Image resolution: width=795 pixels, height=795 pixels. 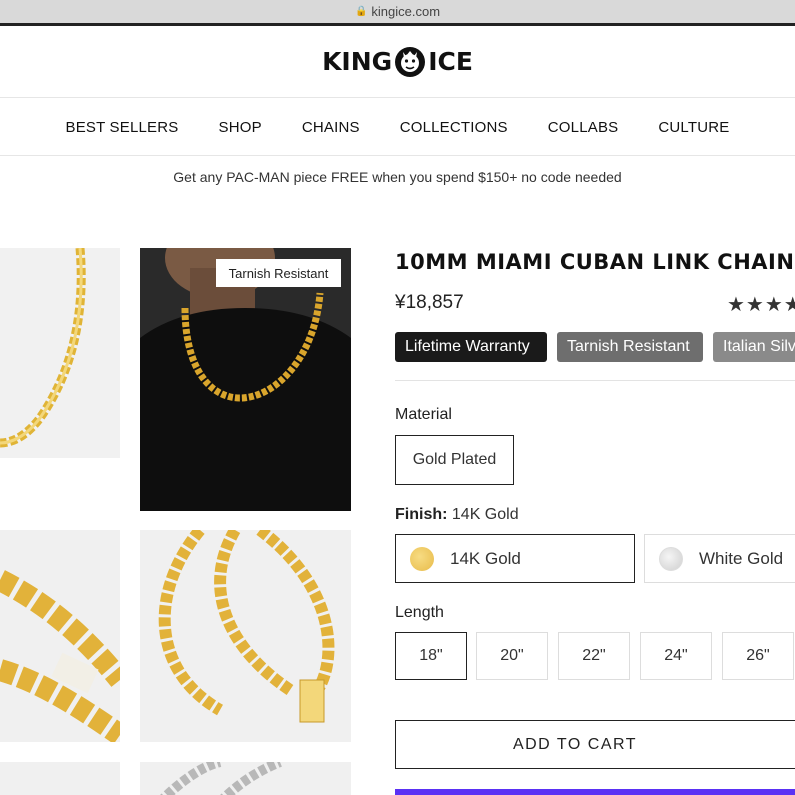 I want to click on feature-lifetime-warranty: Lifetime Warranty, so click(x=471, y=347).